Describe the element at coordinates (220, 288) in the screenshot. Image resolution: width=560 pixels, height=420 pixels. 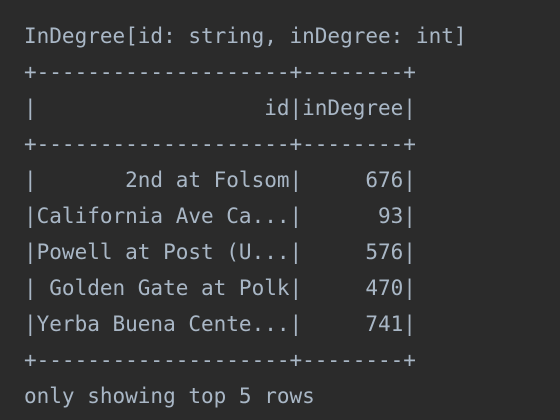
I see `table-row: | Golden Gate at Polk| 470|` at that location.